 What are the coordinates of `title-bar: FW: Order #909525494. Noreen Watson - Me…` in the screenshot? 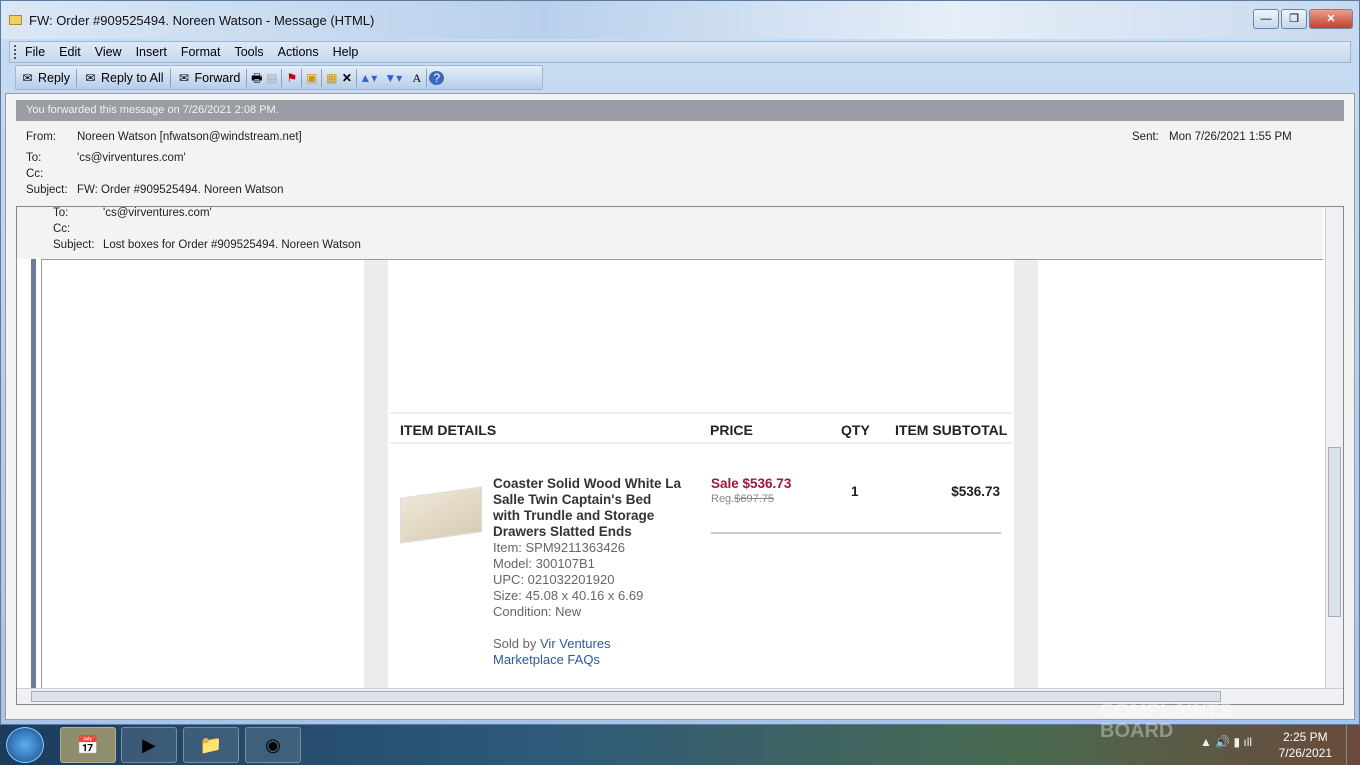 It's located at (680, 20).